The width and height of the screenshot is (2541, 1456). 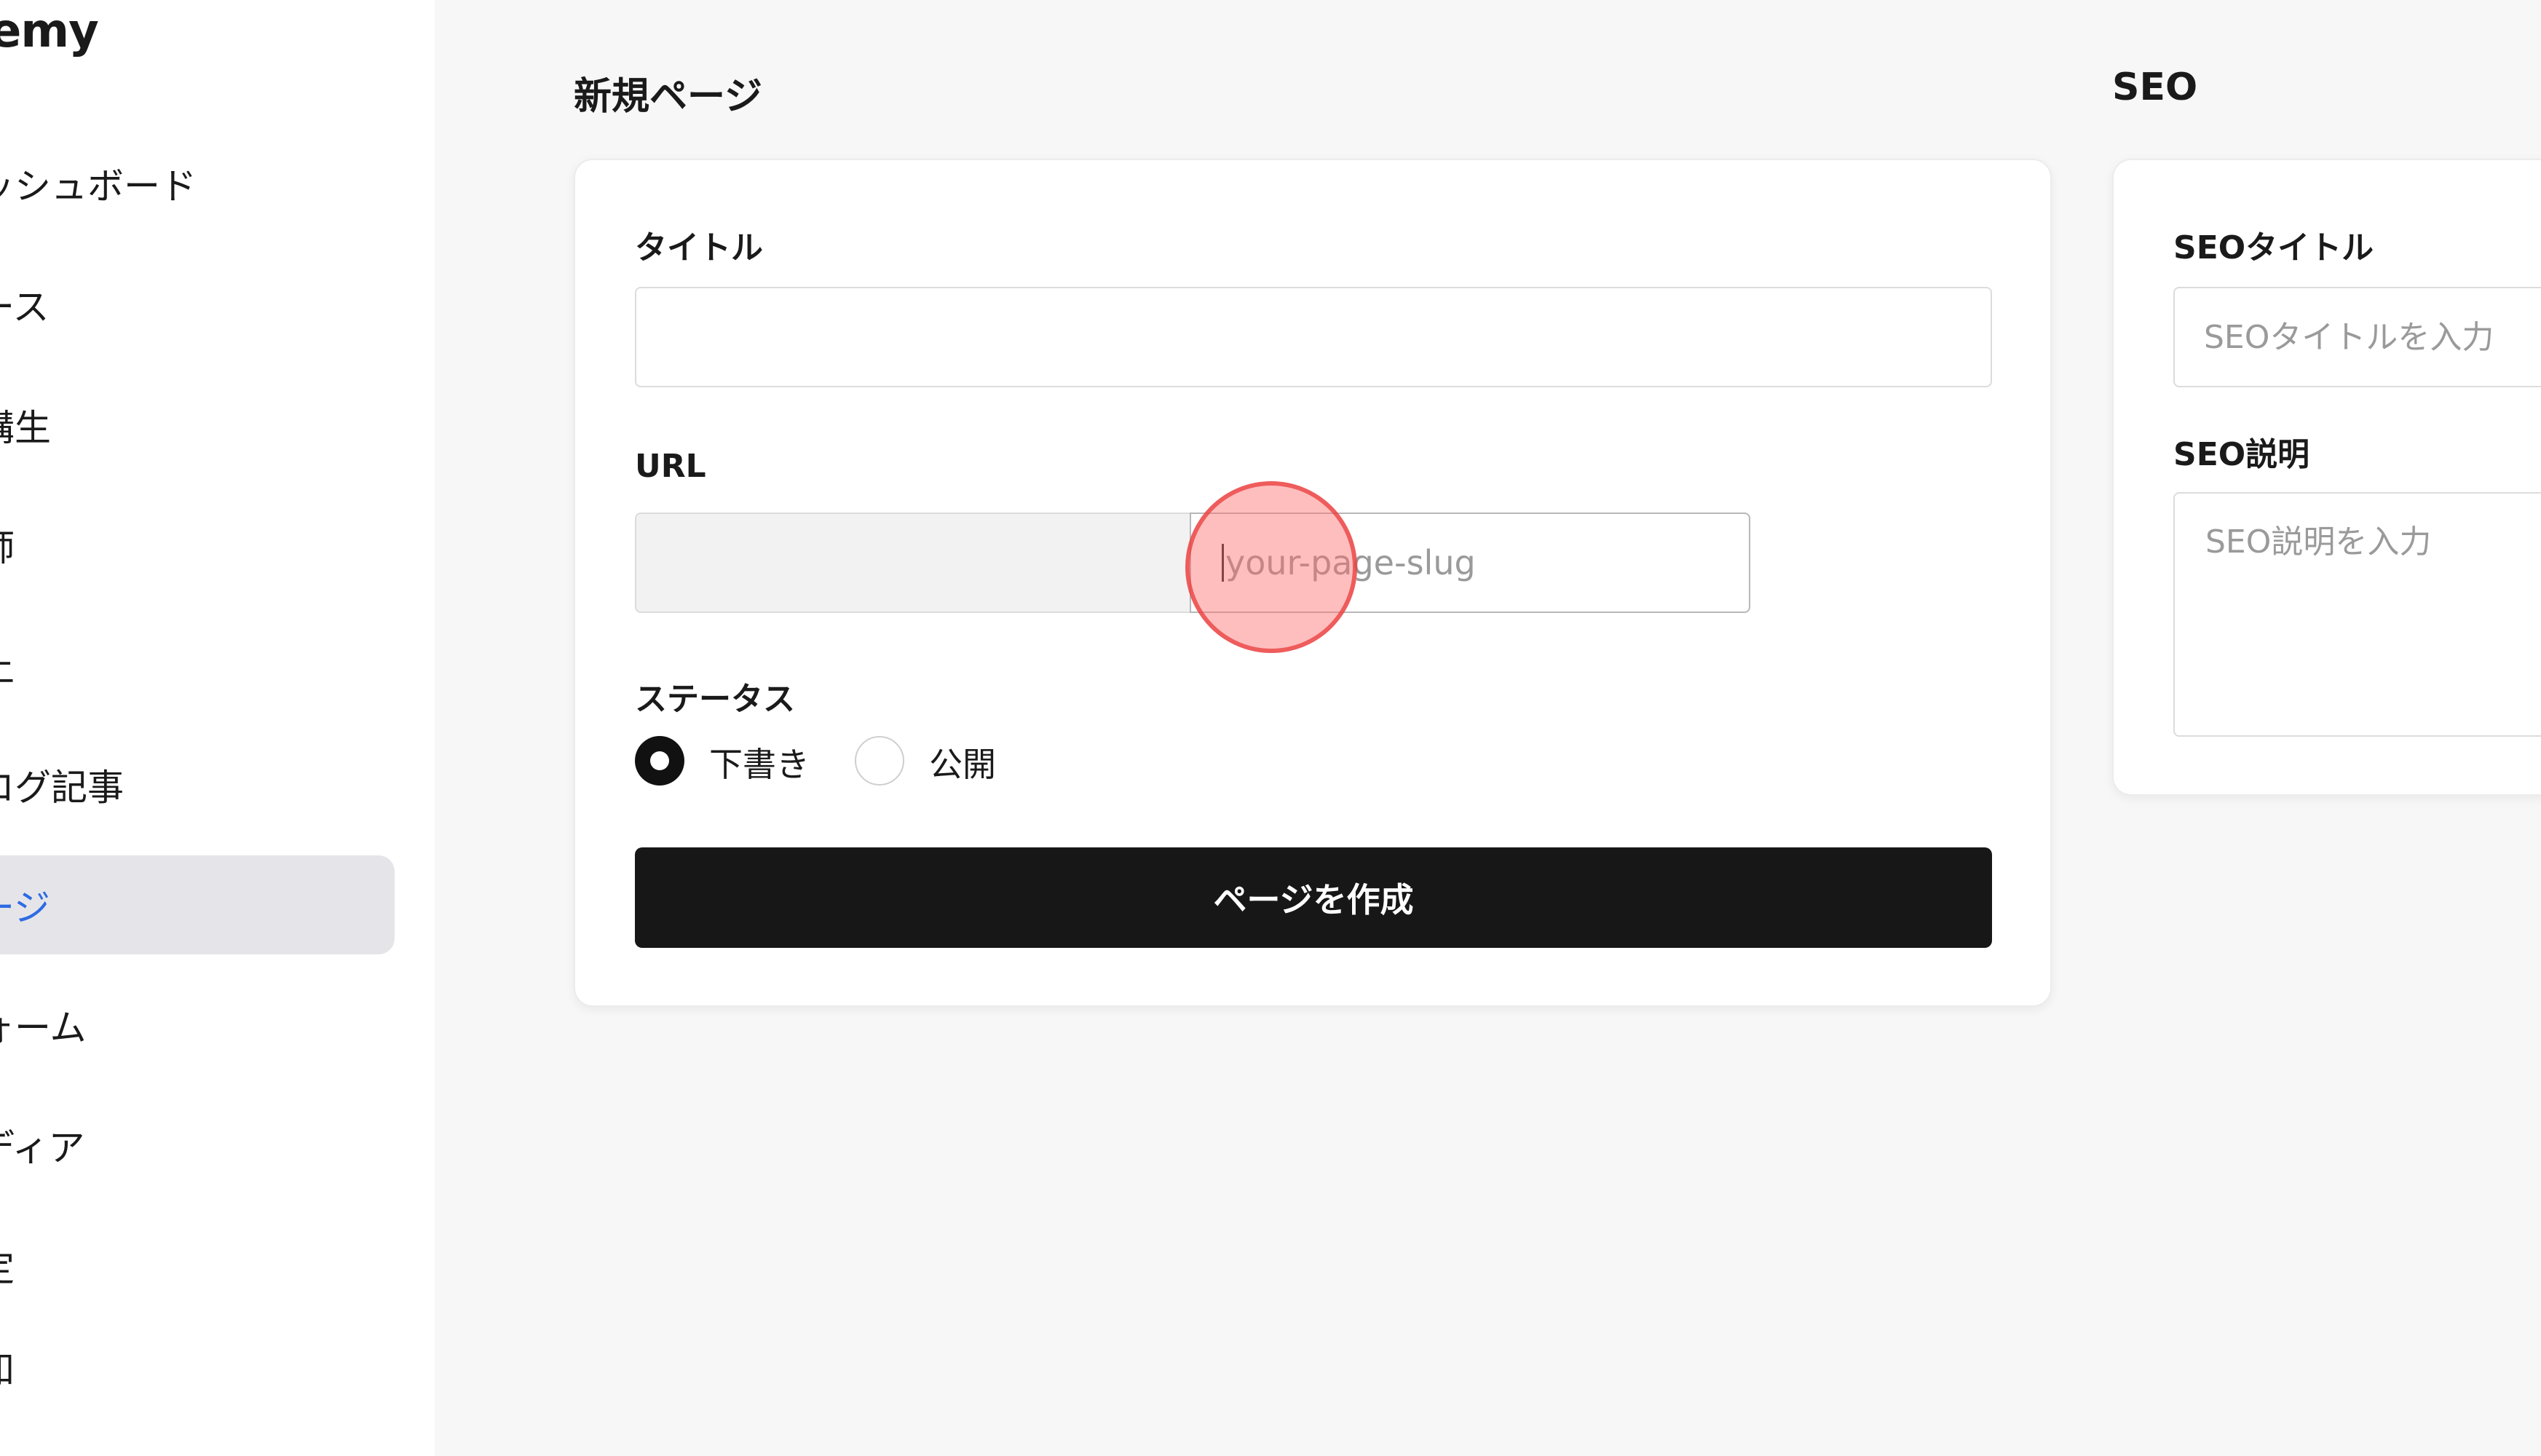 What do you see at coordinates (7, 1265) in the screenshot?
I see `sidebar-item-label: 定` at bounding box center [7, 1265].